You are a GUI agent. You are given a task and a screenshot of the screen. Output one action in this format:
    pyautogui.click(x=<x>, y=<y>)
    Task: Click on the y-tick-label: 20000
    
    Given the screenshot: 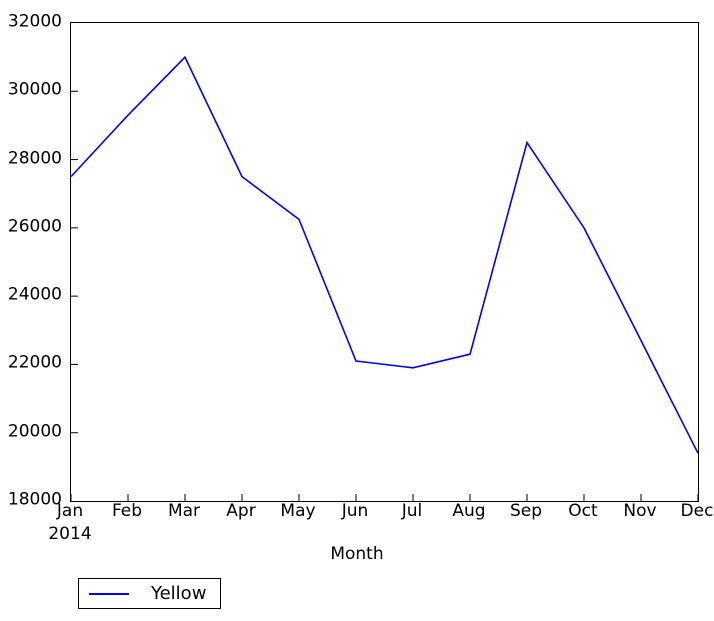 What is the action you would take?
    pyautogui.click(x=34, y=431)
    